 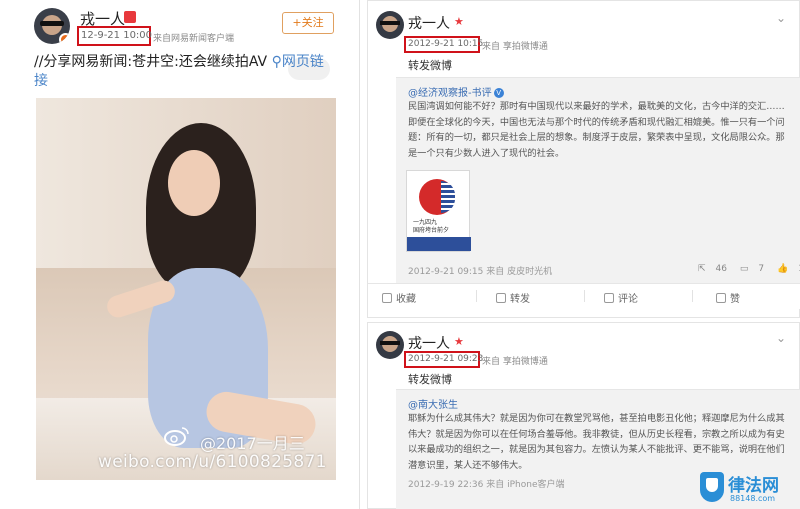 I want to click on site-name: 律法网, so click(x=753, y=486).